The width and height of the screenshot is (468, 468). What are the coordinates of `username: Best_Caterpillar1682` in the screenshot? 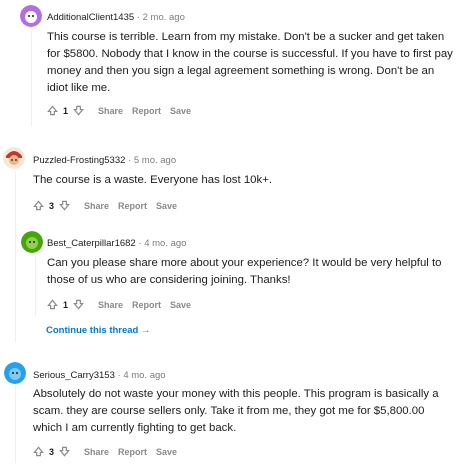 It's located at (91, 243).